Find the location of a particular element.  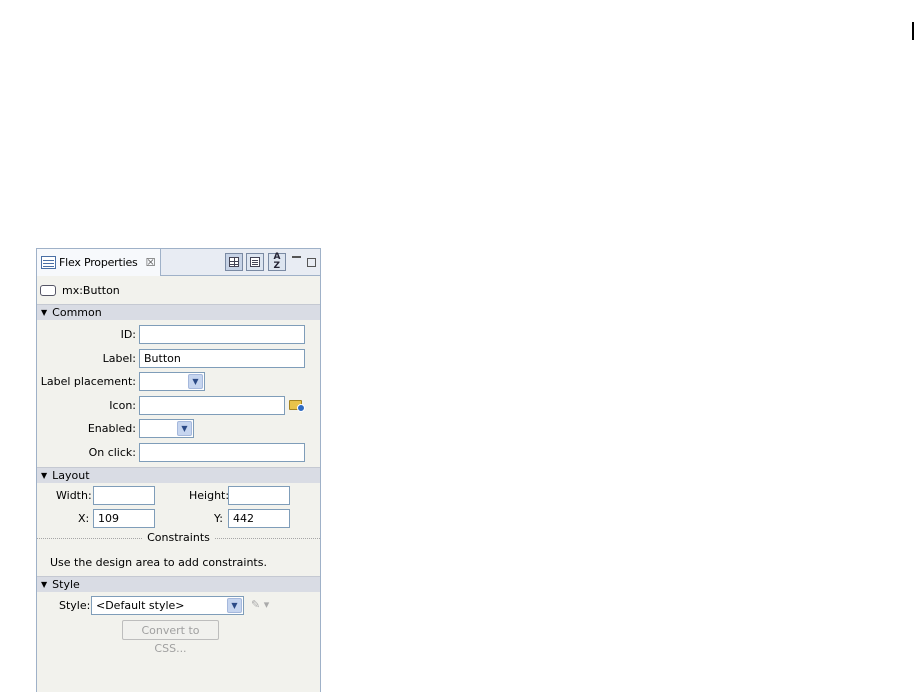

row-icon: Icon: is located at coordinates (178, 406).